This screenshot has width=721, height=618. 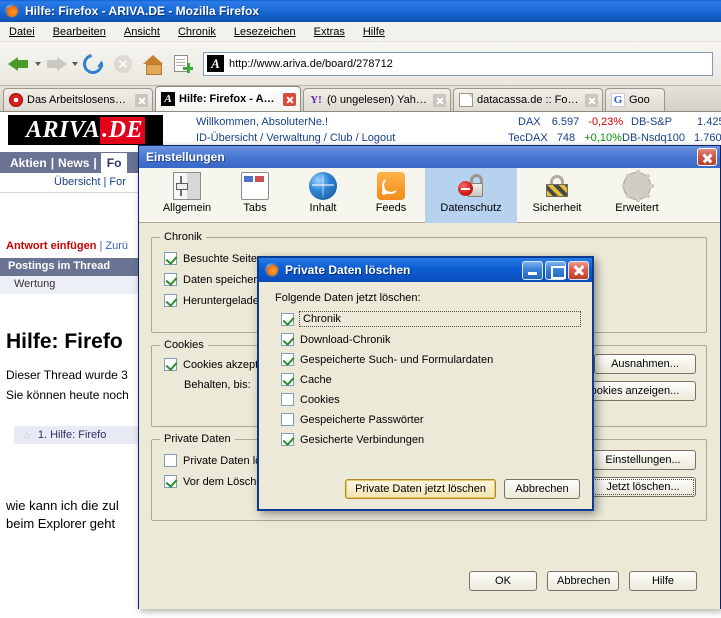 I want to click on tab-google: G Goo, so click(x=635, y=99).